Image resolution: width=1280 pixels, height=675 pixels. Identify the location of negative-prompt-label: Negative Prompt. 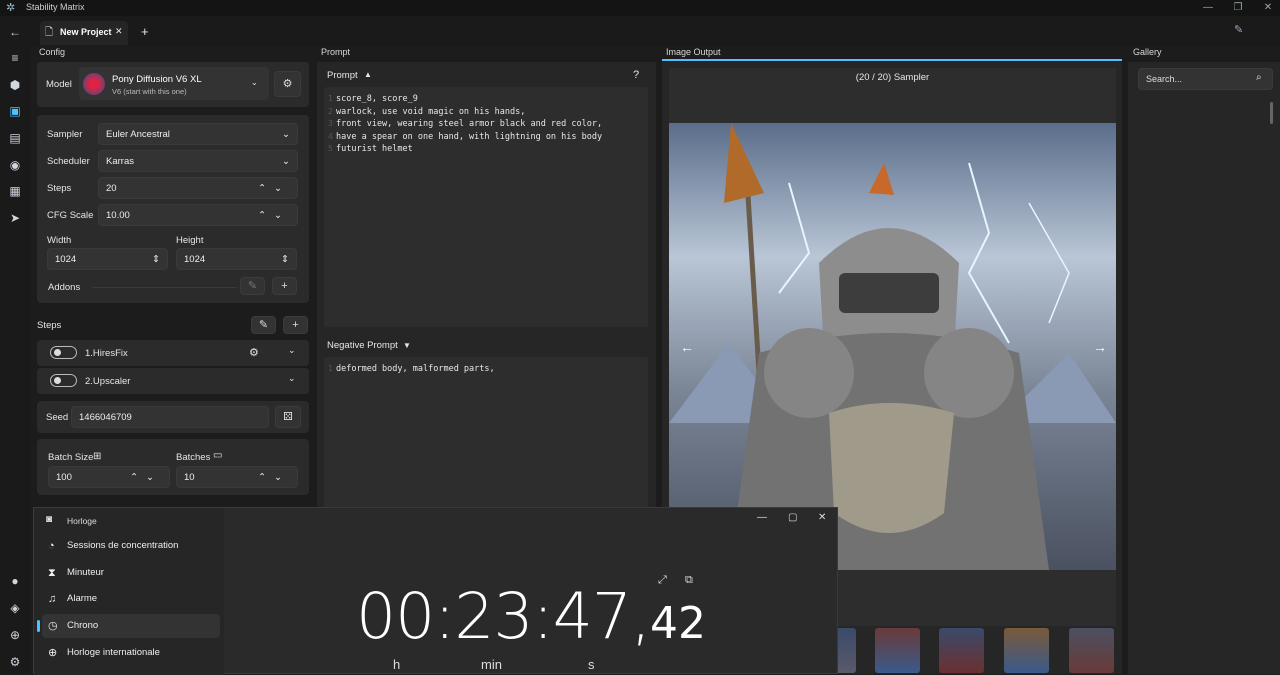
(362, 345).